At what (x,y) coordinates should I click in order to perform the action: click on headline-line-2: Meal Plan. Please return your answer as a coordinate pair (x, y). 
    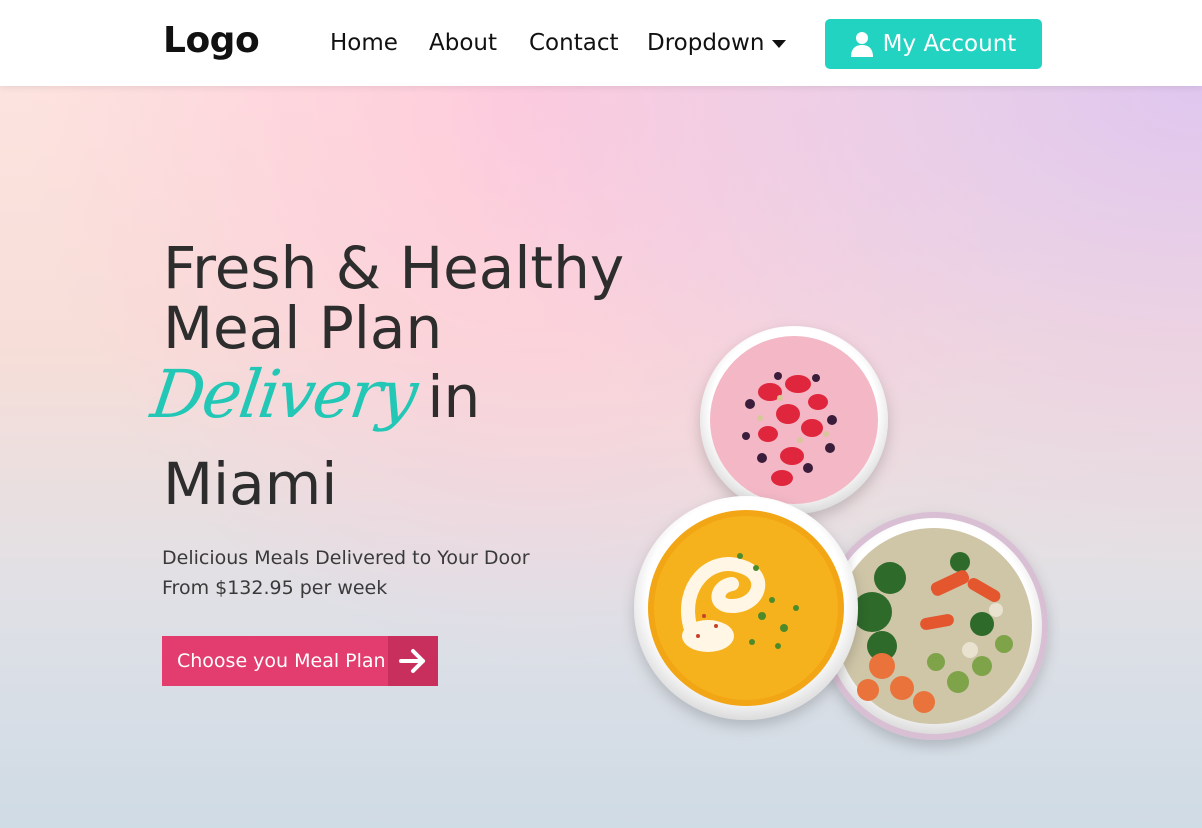
    Looking at the image, I should click on (303, 328).